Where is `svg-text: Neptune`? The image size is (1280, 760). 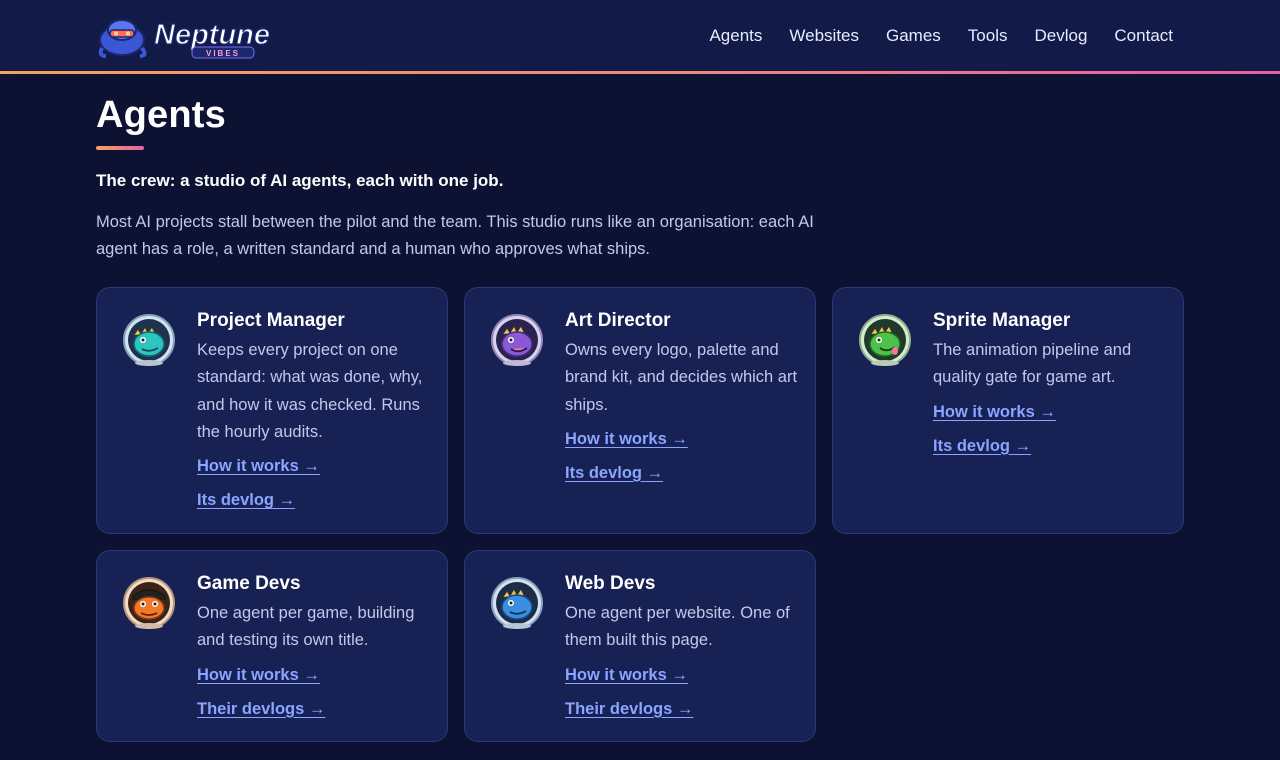
svg-text: Neptune is located at coordinates (212, 35).